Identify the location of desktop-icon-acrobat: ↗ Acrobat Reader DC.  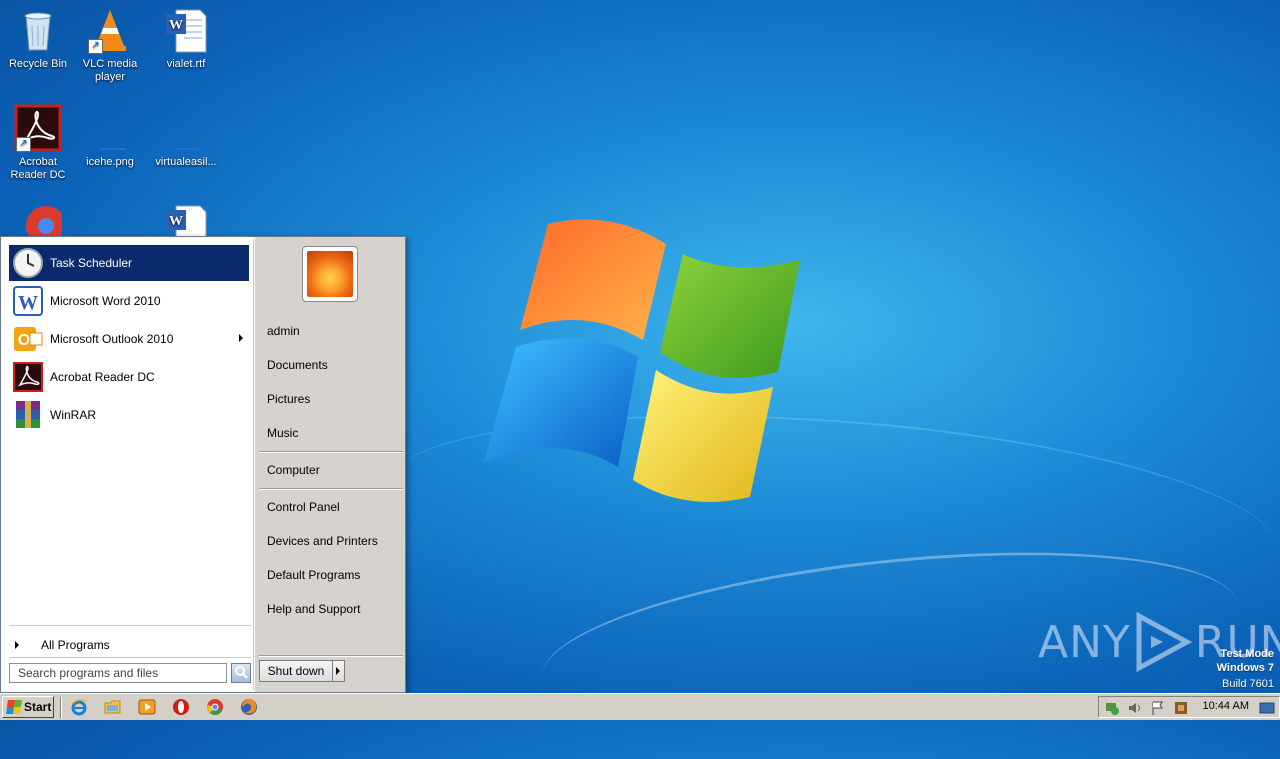
(38, 143).